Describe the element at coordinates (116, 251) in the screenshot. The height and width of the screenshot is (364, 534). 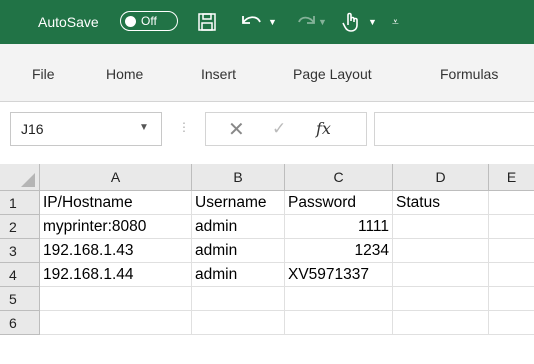
I see `cell-a3: 192.168.1.43` at that location.